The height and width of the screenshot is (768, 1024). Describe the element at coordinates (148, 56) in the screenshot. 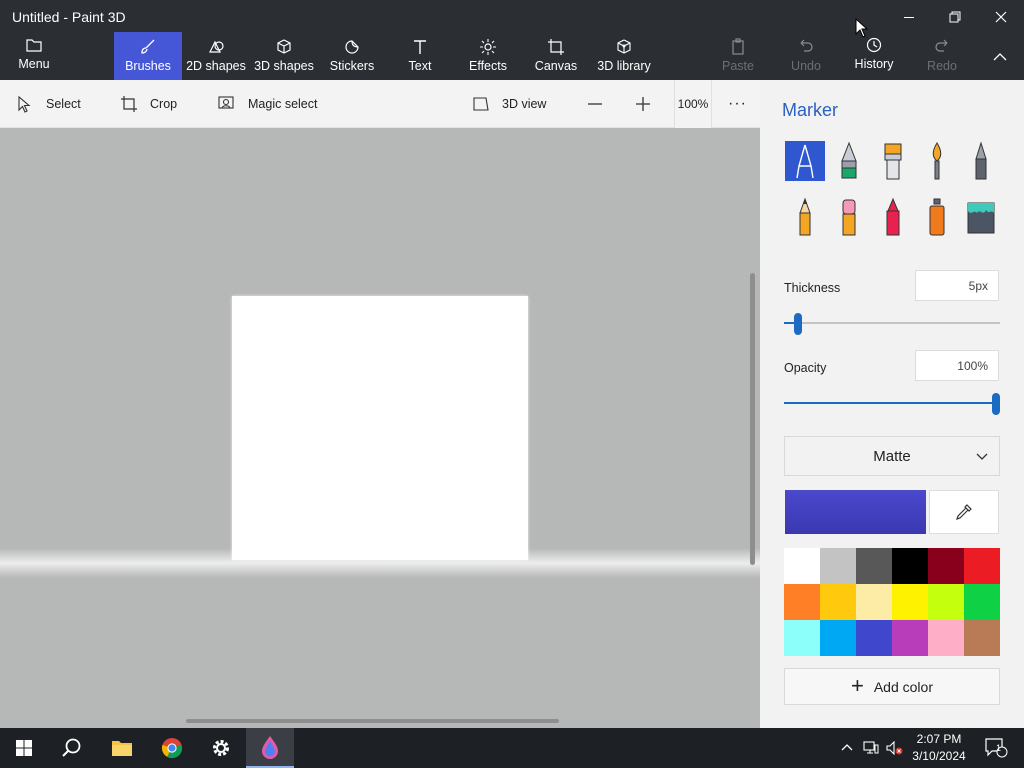

I see `tab-brushes: Brushes` at that location.